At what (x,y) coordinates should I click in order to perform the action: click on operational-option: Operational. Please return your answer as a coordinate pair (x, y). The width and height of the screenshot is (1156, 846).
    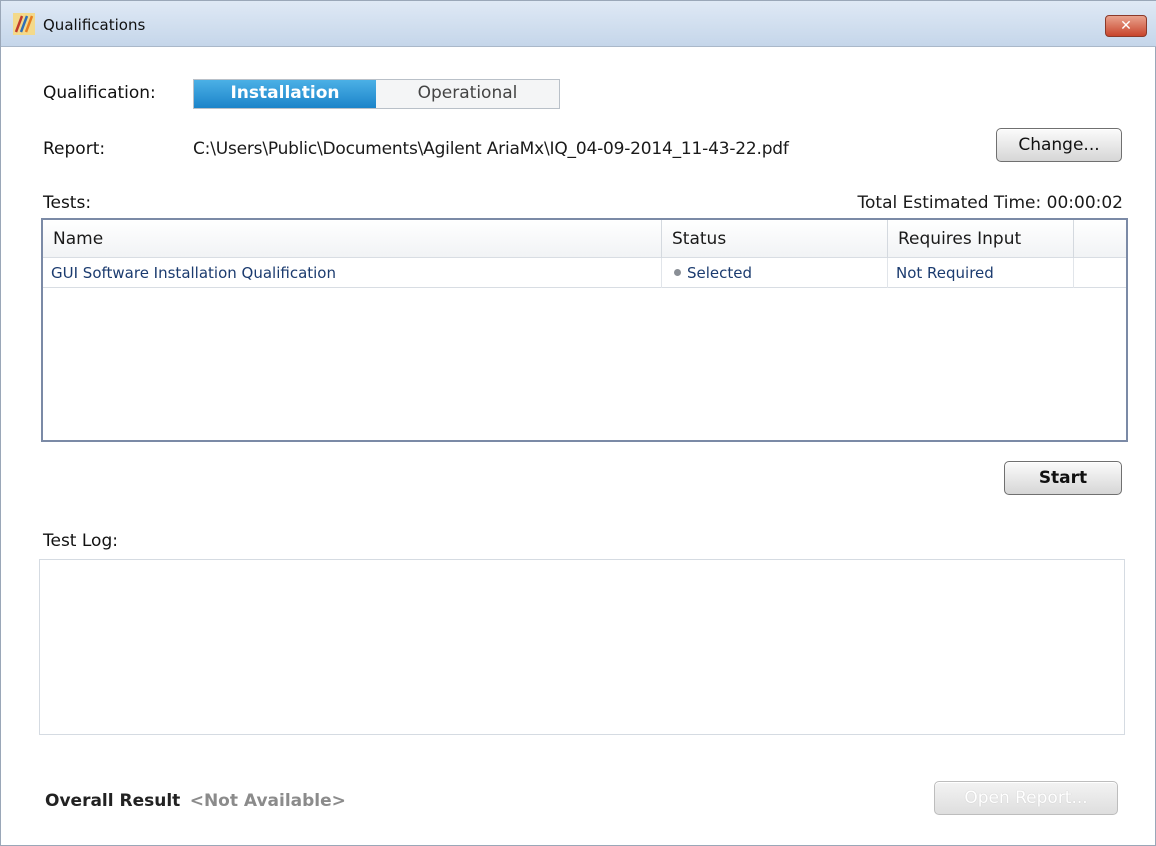
    Looking at the image, I should click on (467, 94).